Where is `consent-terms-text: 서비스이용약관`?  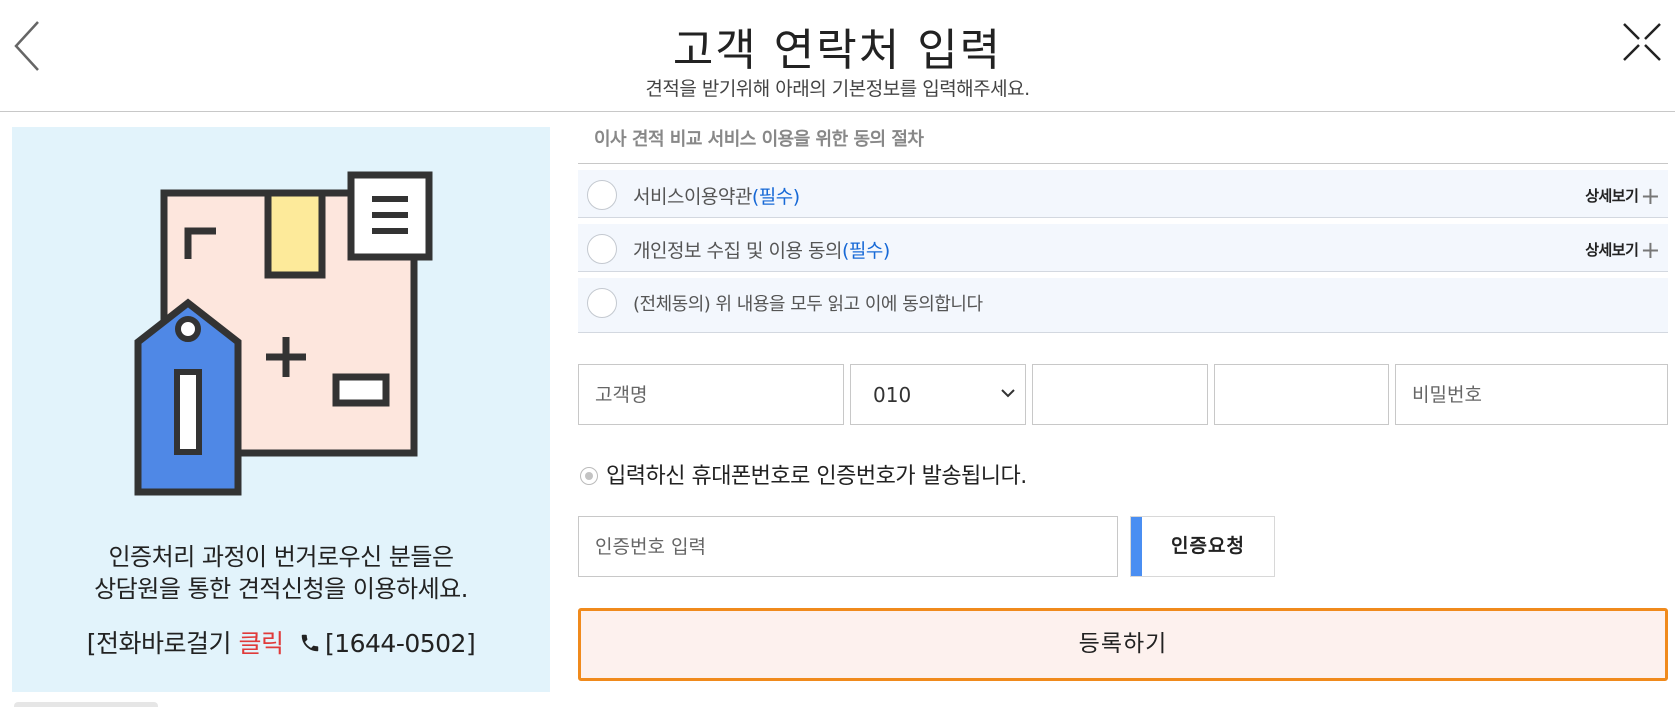
consent-terms-text: 서비스이용약관 is located at coordinates (692, 197).